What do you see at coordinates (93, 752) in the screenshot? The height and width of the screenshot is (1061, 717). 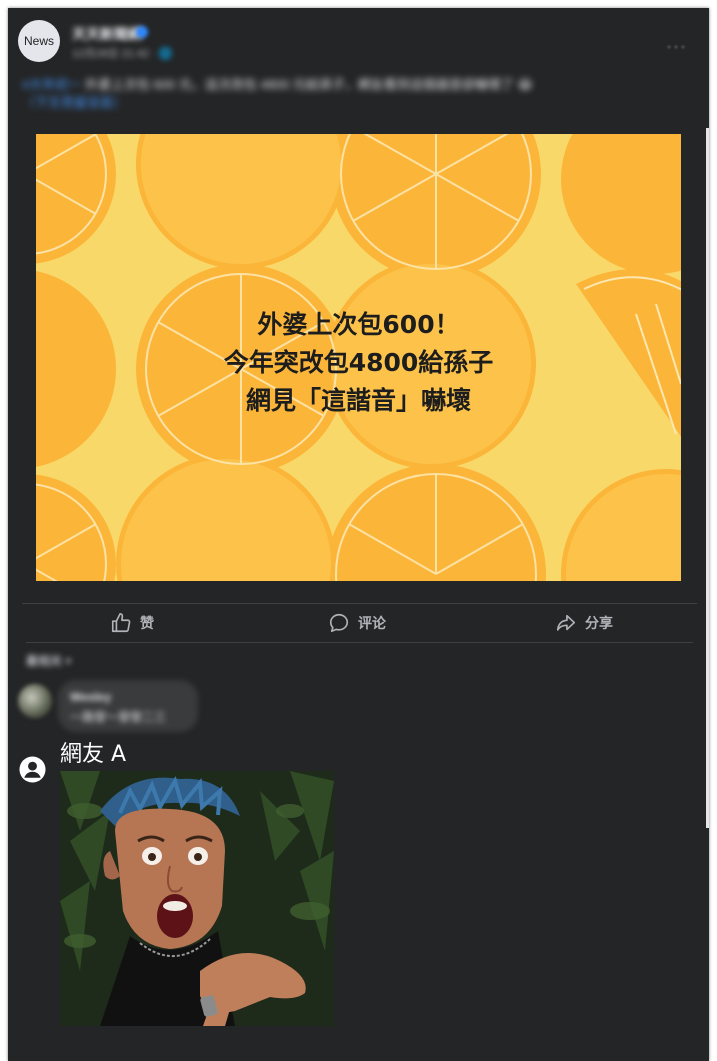 I see `commenter-name: 網友 A` at bounding box center [93, 752].